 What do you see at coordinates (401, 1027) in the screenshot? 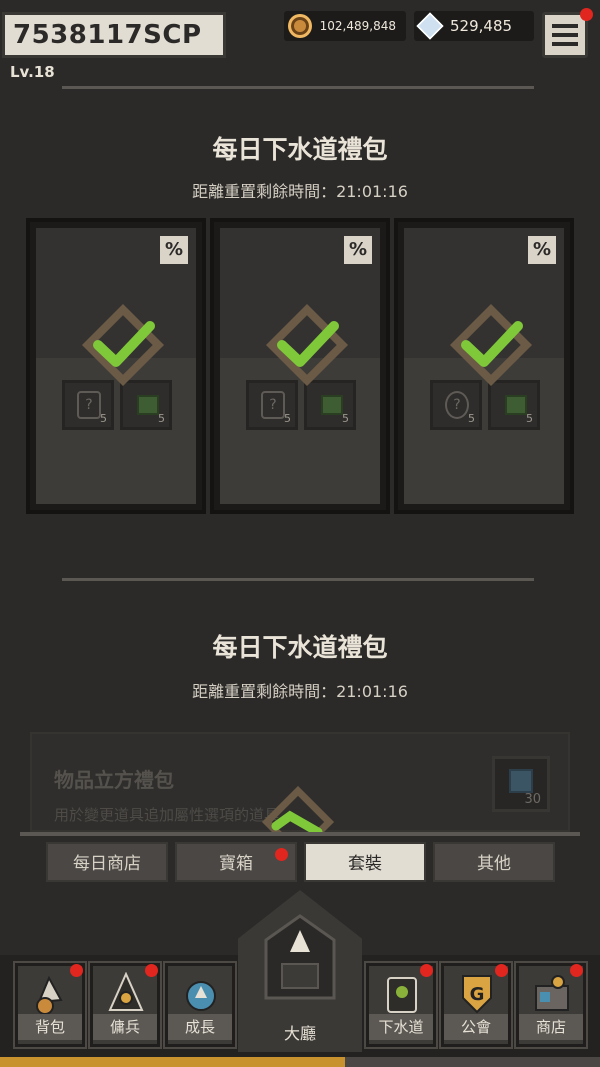
I see `nav-label: 下水道` at bounding box center [401, 1027].